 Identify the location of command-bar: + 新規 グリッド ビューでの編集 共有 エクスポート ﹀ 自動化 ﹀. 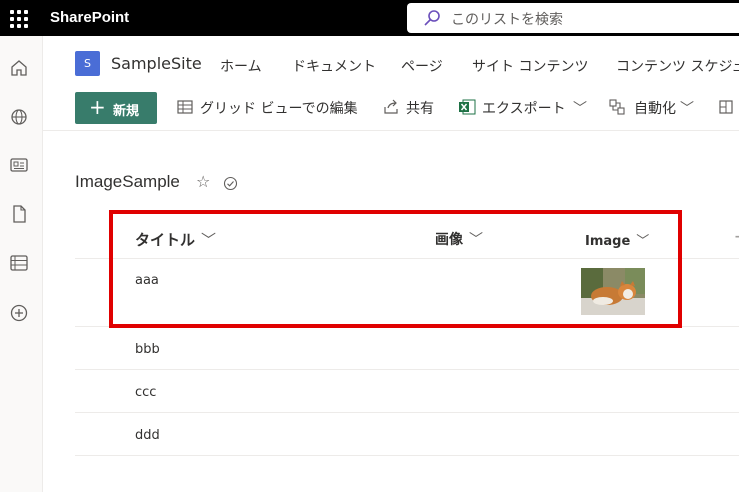
(390, 109).